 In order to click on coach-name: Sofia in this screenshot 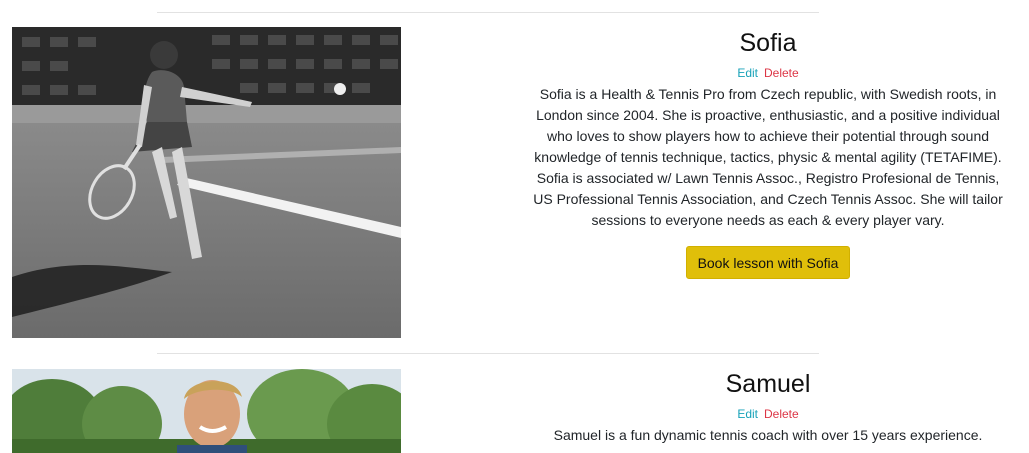, I will do `click(768, 43)`.